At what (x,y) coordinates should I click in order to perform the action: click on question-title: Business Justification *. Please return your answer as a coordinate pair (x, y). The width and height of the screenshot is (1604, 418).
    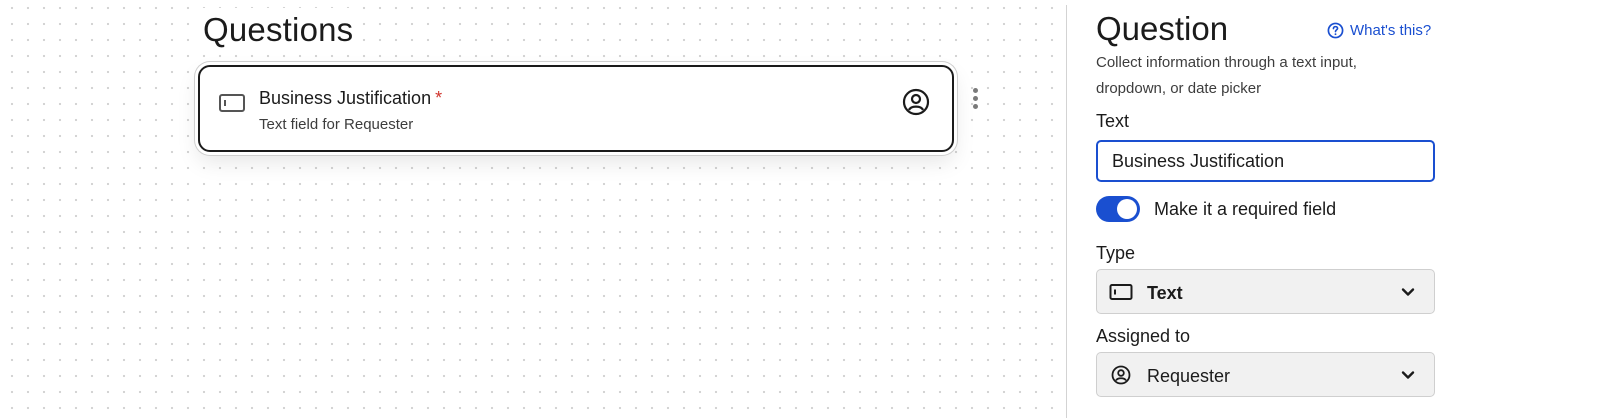
    Looking at the image, I should click on (350, 98).